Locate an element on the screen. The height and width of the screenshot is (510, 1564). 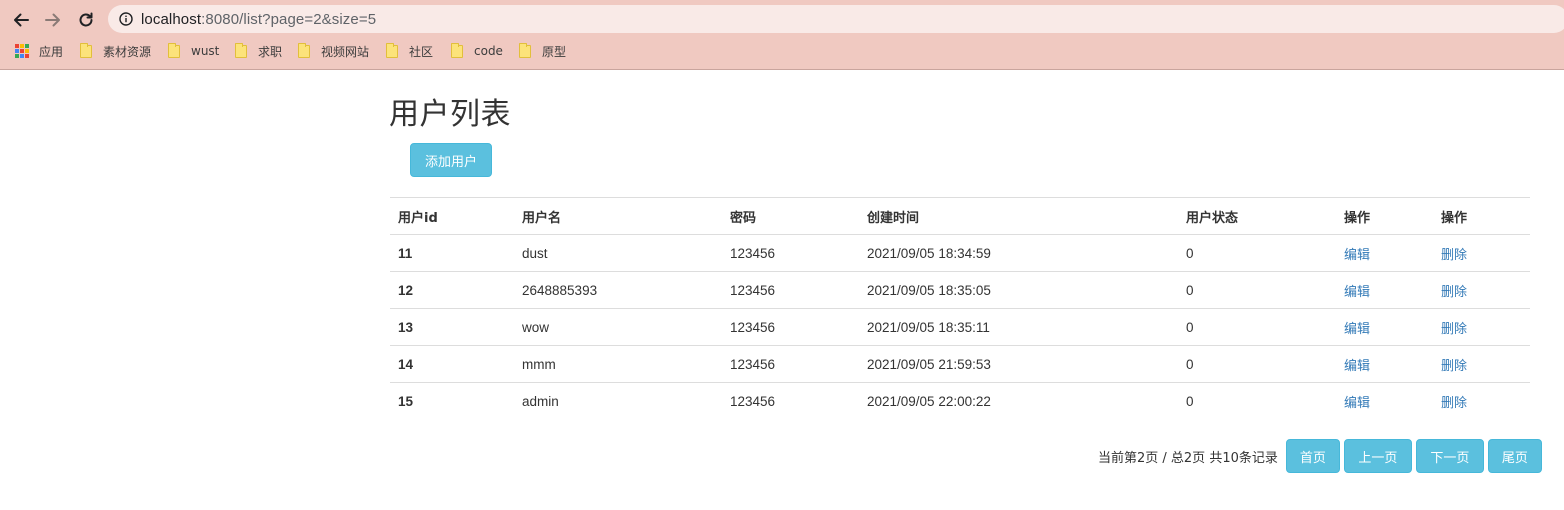
cell-id: 13 is located at coordinates (452, 327).